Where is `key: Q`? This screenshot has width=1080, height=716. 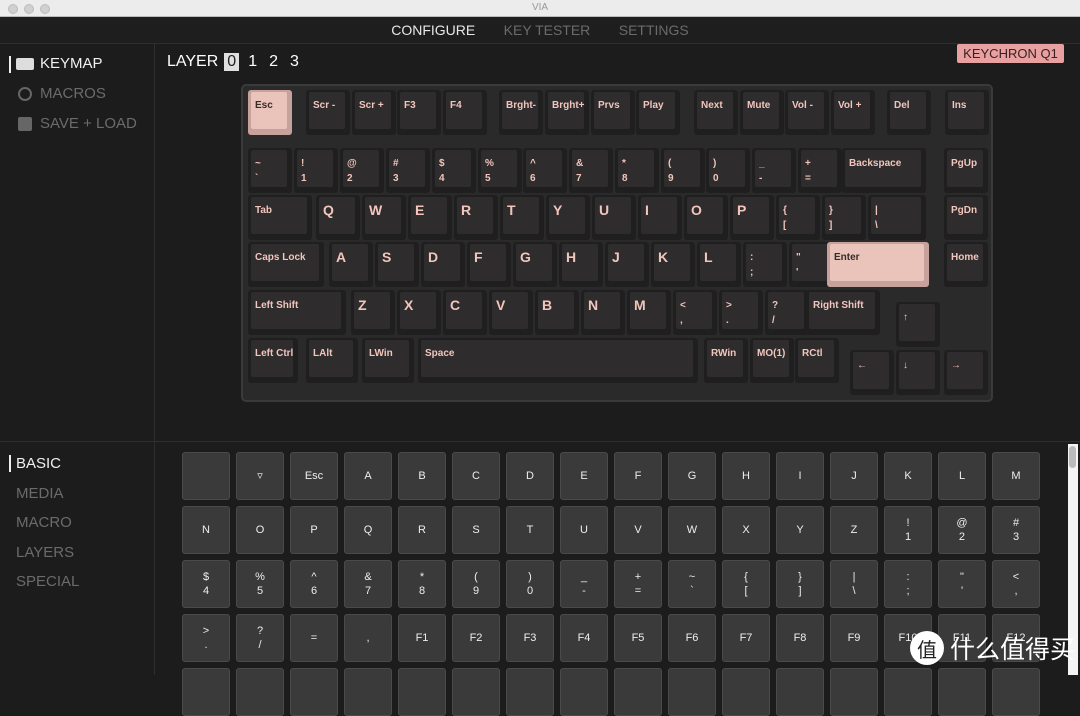
key: Q is located at coordinates (338, 217).